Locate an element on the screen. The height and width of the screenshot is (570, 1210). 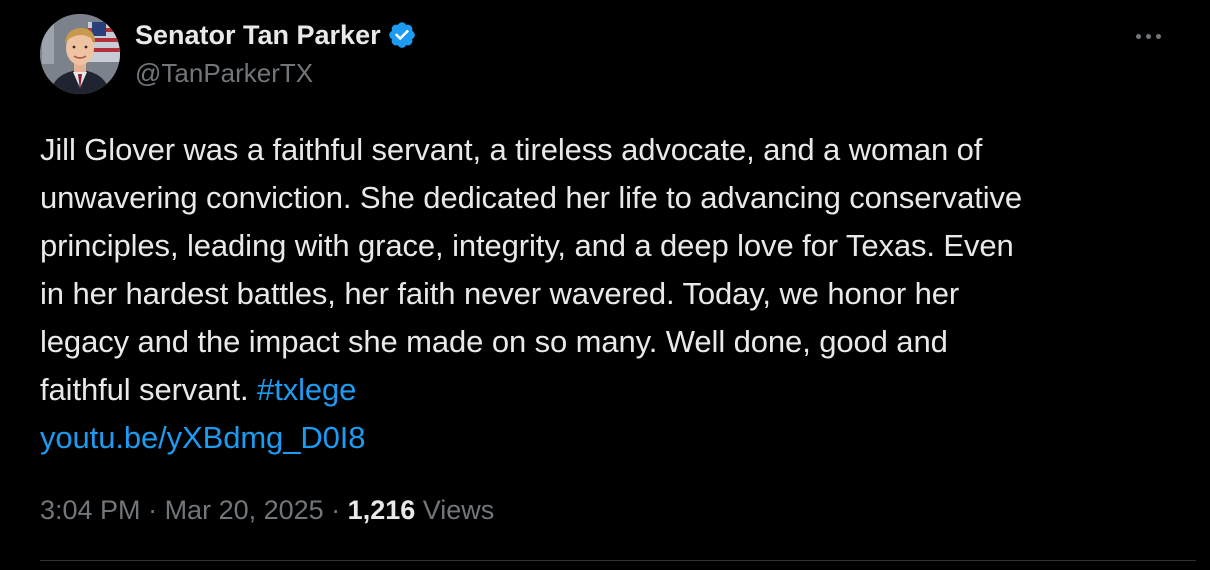
link-line: youtu.be/yXBdmg_D0I8 is located at coordinates (605, 438).